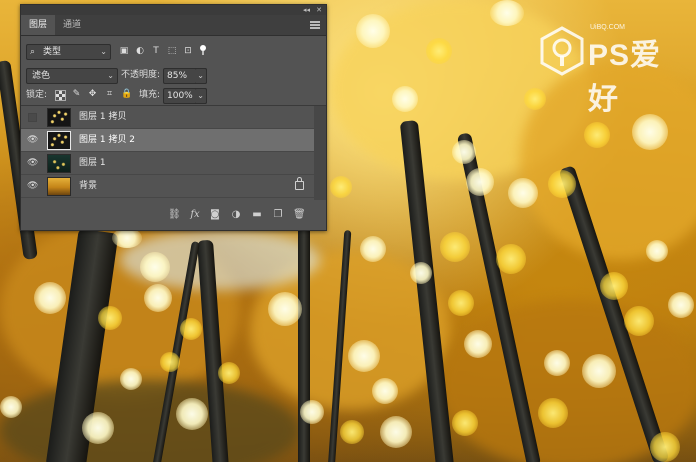 This screenshot has width=696, height=462. I want to click on panel-tabs: 图层 通道, so click(173, 25).